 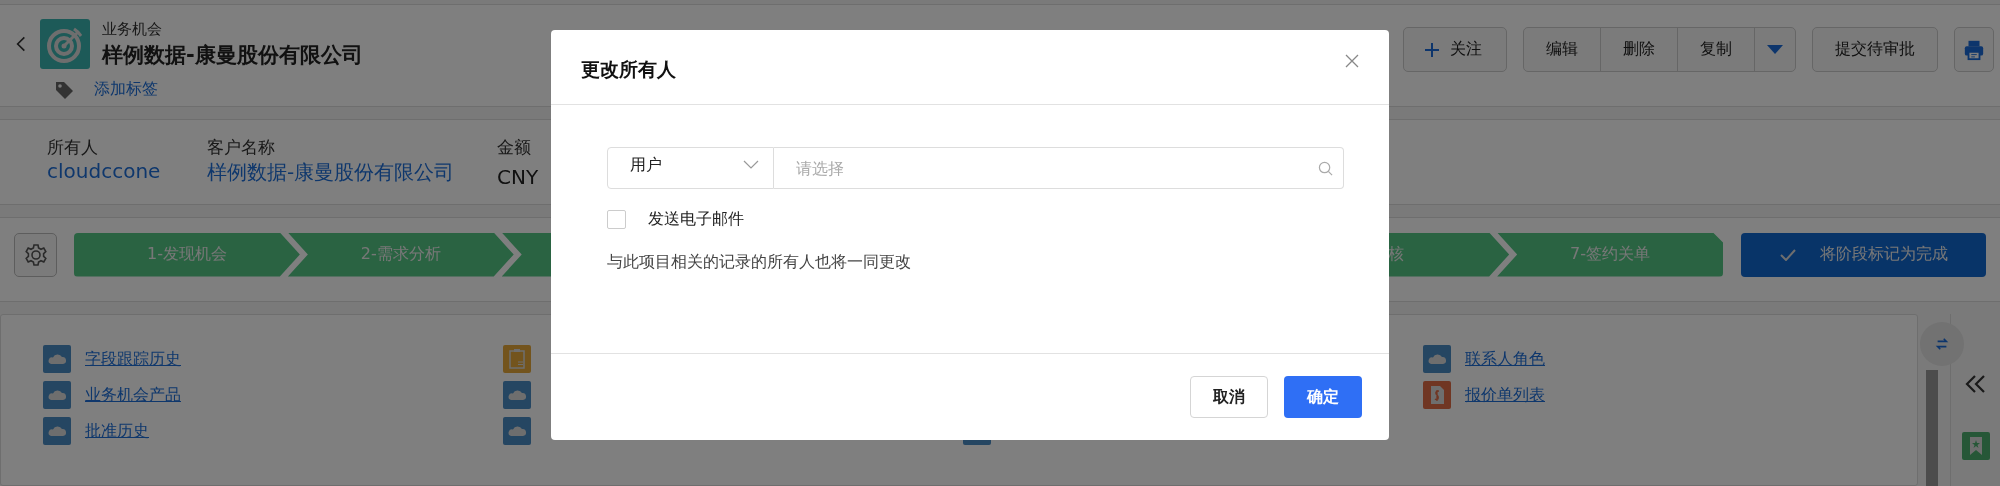 What do you see at coordinates (1455, 49) in the screenshot?
I see `follow-button: 关注` at bounding box center [1455, 49].